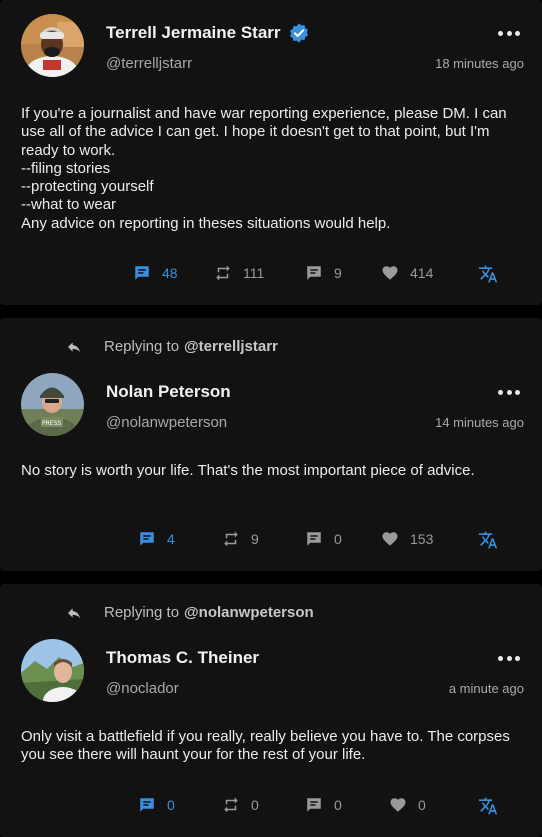 The height and width of the screenshot is (837, 542). What do you see at coordinates (171, 805) in the screenshot?
I see `comment-count: 0` at bounding box center [171, 805].